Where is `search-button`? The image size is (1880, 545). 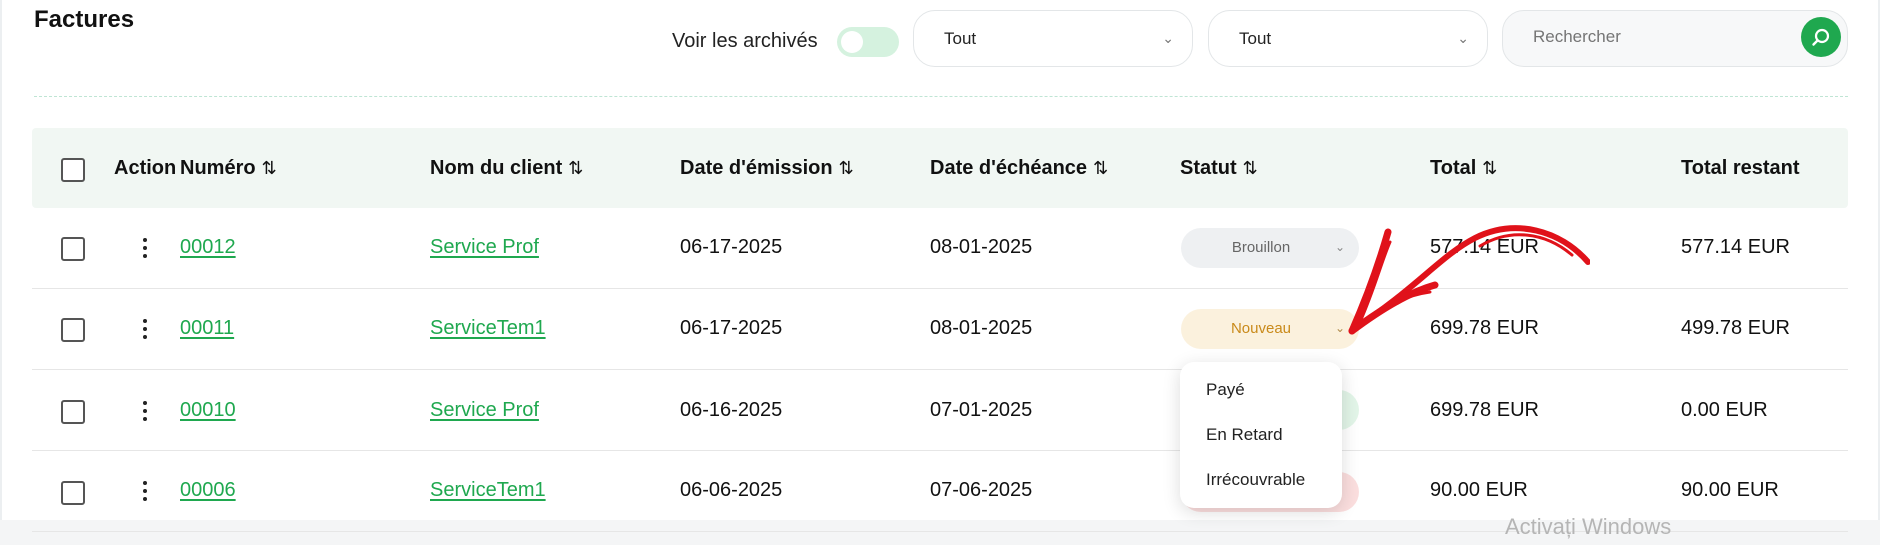
search-button is located at coordinates (1821, 37).